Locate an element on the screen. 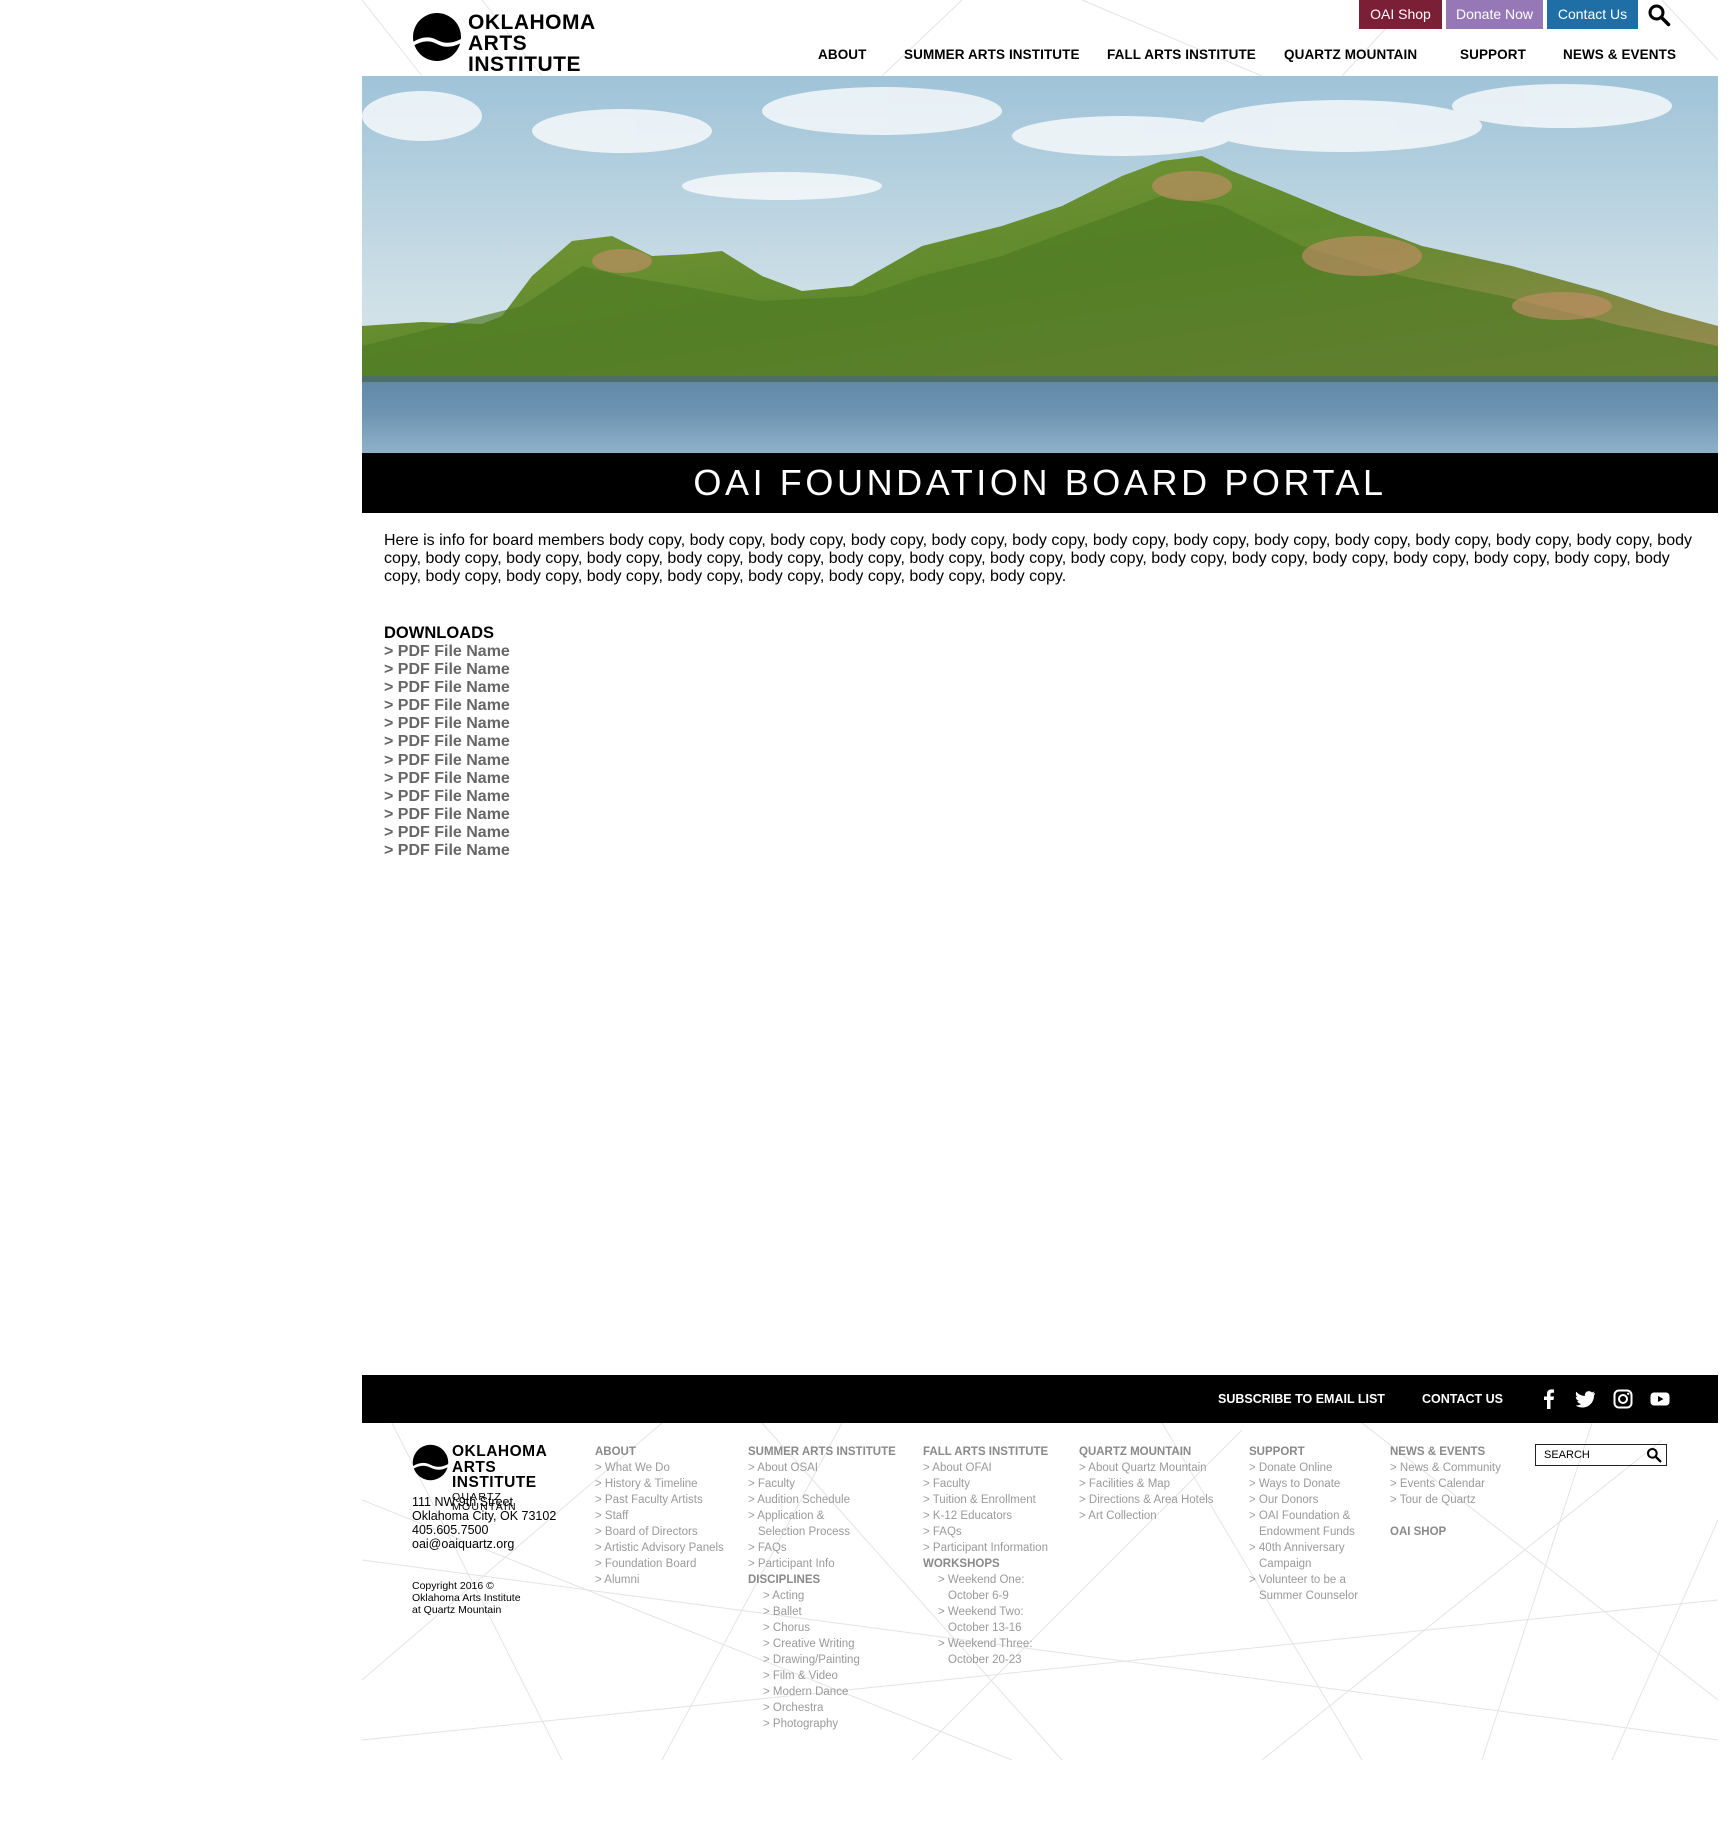  logo-line-2: ARTS INSTITUTE is located at coordinates (494, 1474).